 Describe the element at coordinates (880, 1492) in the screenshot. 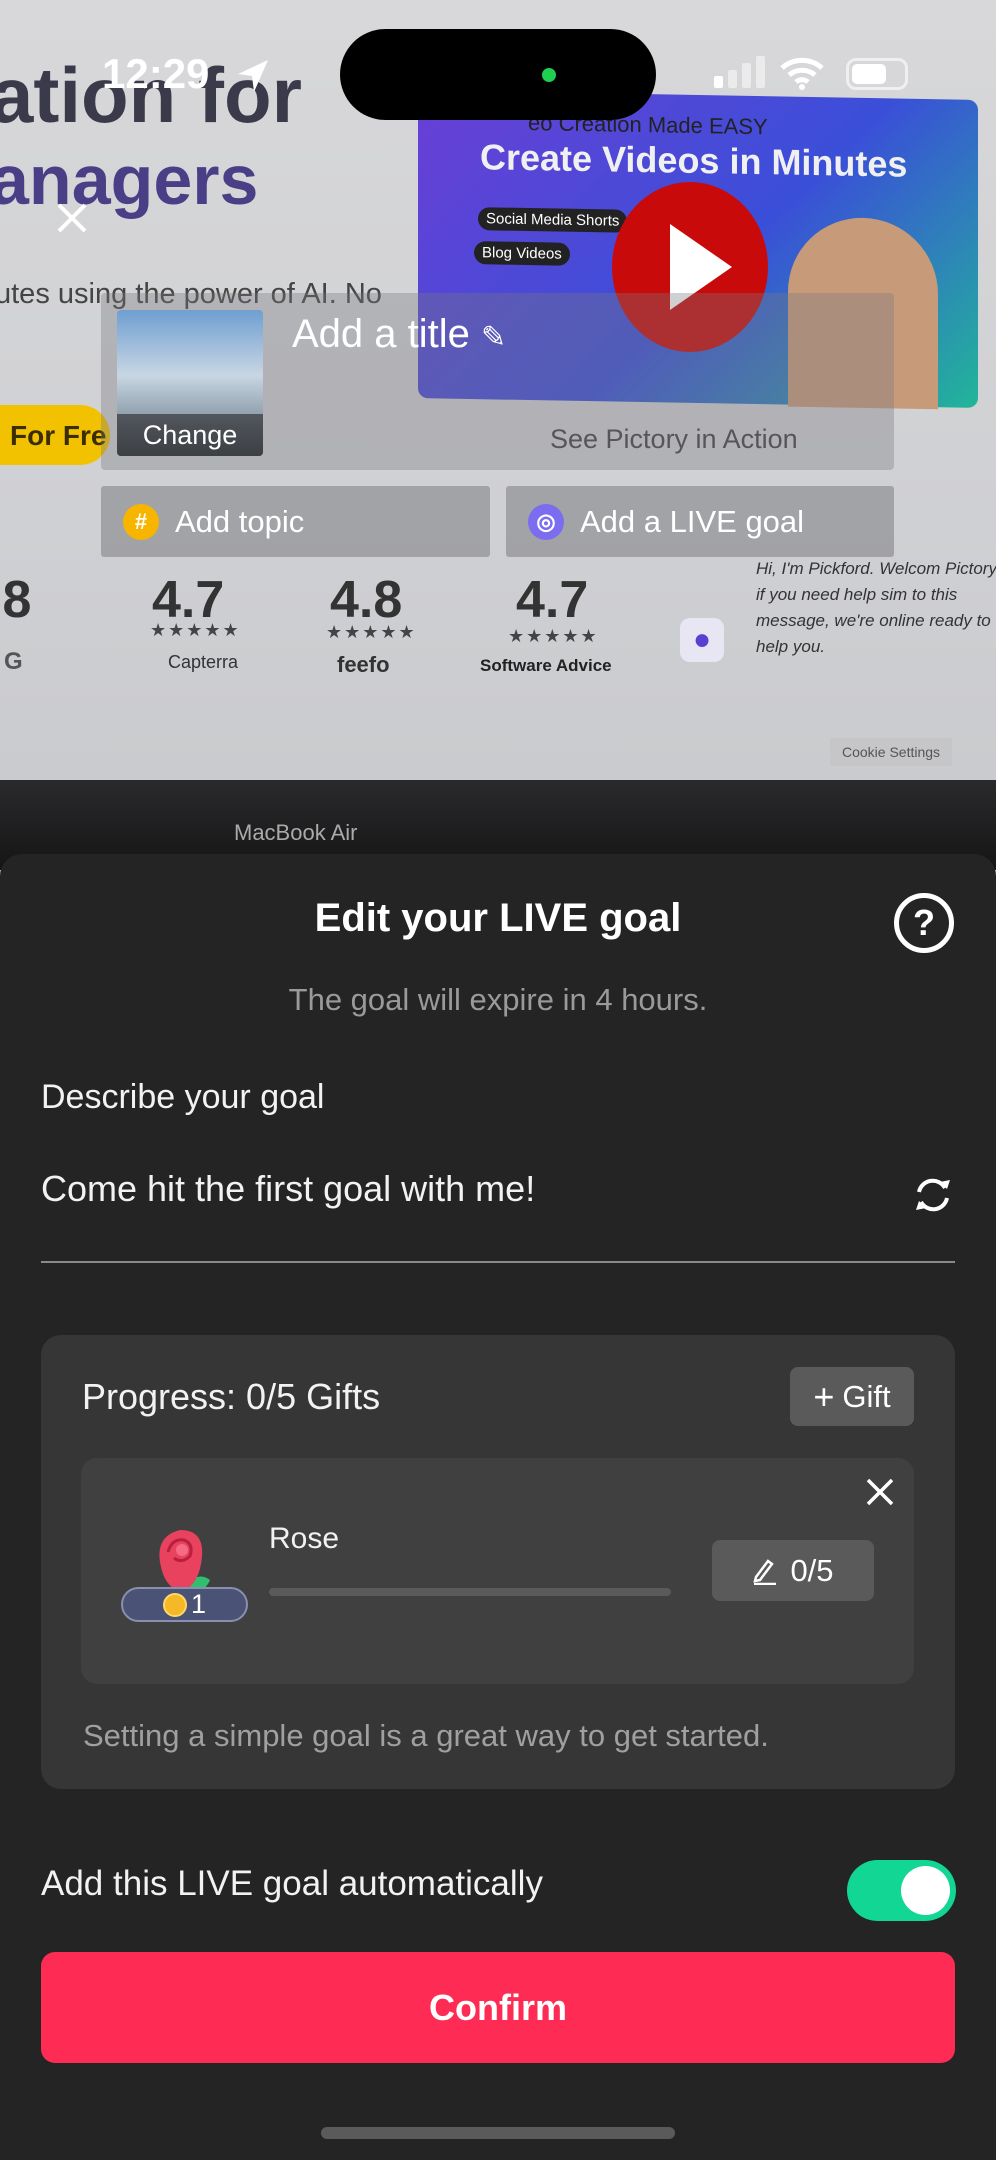

I see `remove-gift-icon` at that location.